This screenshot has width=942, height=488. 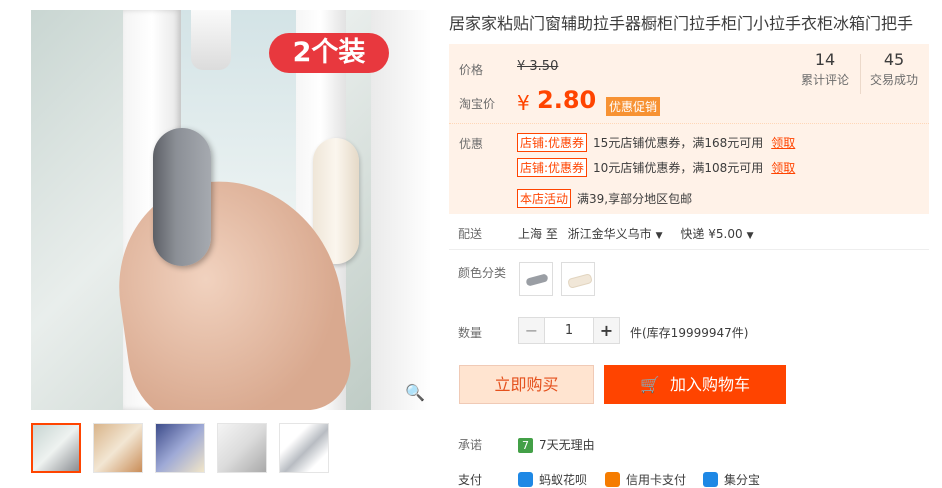 I want to click on decrease-button: −, so click(x=531, y=330).